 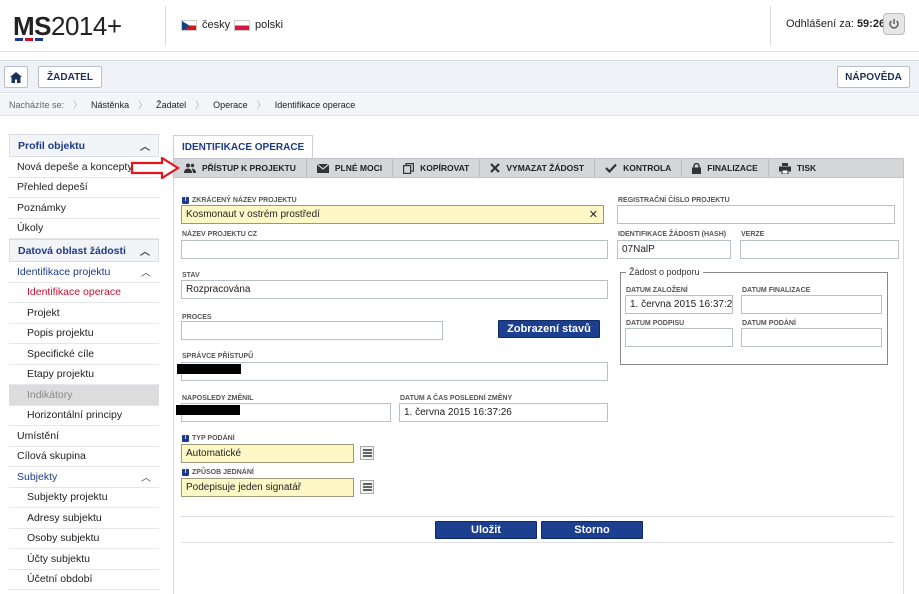 What do you see at coordinates (392, 214) in the screenshot?
I see `zkraceny-nazev-input: Kosmonaut v ostrém prostředí ✕` at bounding box center [392, 214].